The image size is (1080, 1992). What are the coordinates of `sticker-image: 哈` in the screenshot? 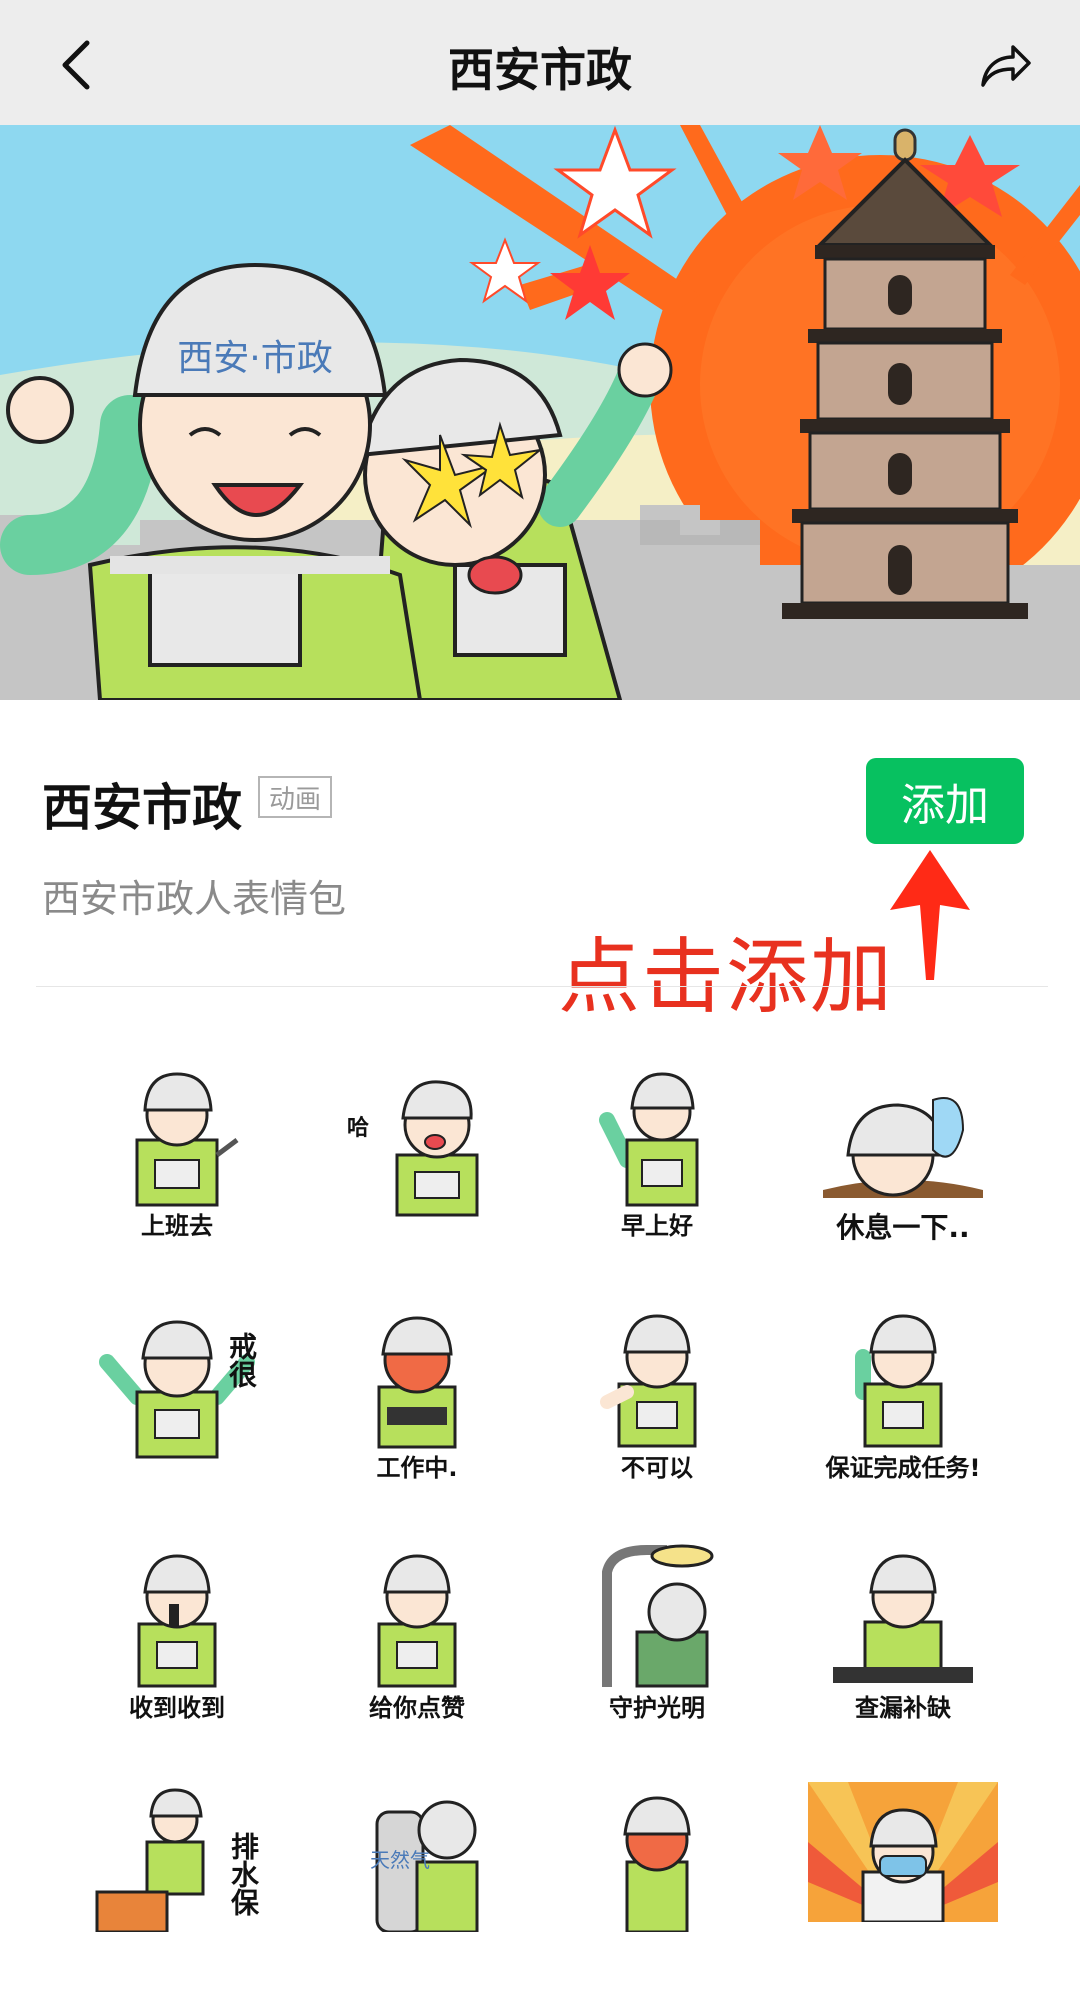 It's located at (413, 1148).